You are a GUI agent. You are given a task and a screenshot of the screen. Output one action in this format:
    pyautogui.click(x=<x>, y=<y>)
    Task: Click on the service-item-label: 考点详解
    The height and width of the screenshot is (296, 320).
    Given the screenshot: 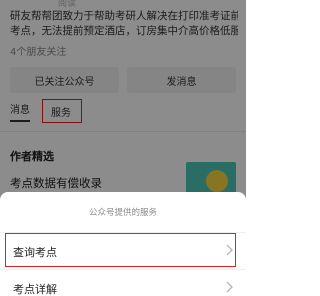 What is the action you would take?
    pyautogui.click(x=35, y=289)
    